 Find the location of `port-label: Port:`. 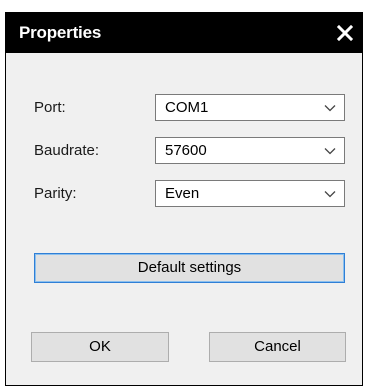

port-label: Port: is located at coordinates (50, 107).